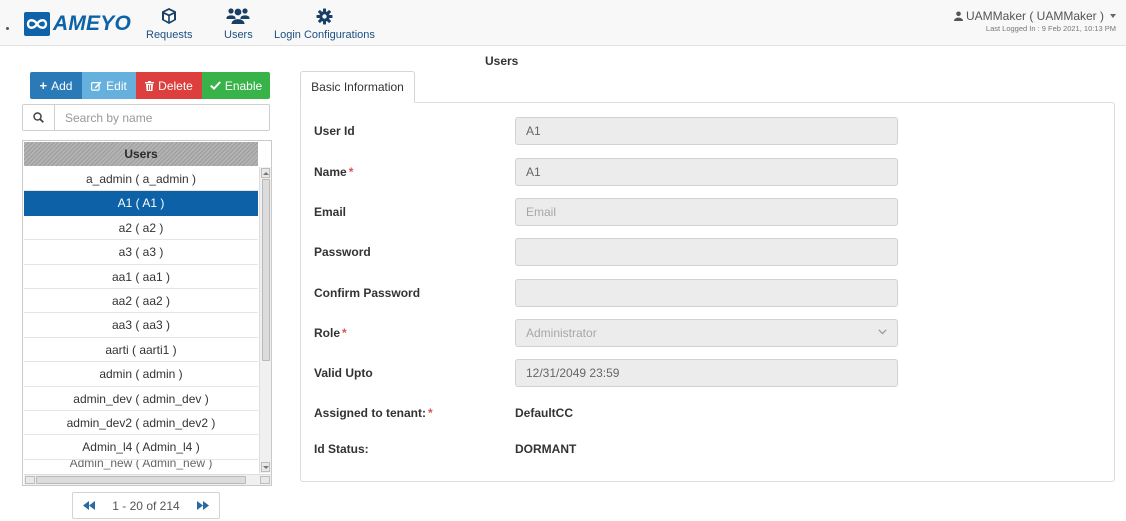 This screenshot has height=521, width=1126. I want to click on list-item: aa3 ( aa3 ), so click(141, 325).